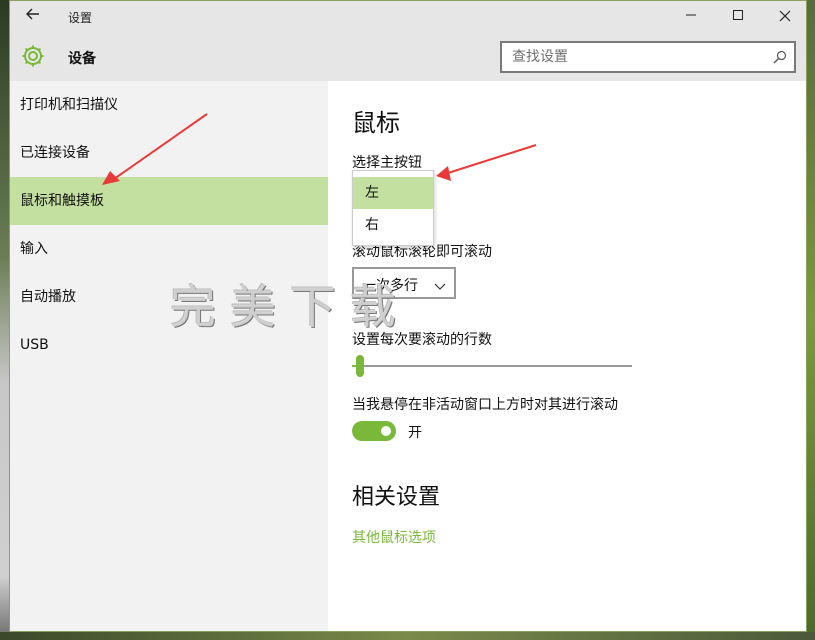  What do you see at coordinates (394, 537) in the screenshot?
I see `additional-mouse-options-link: 其他鼠标选项` at bounding box center [394, 537].